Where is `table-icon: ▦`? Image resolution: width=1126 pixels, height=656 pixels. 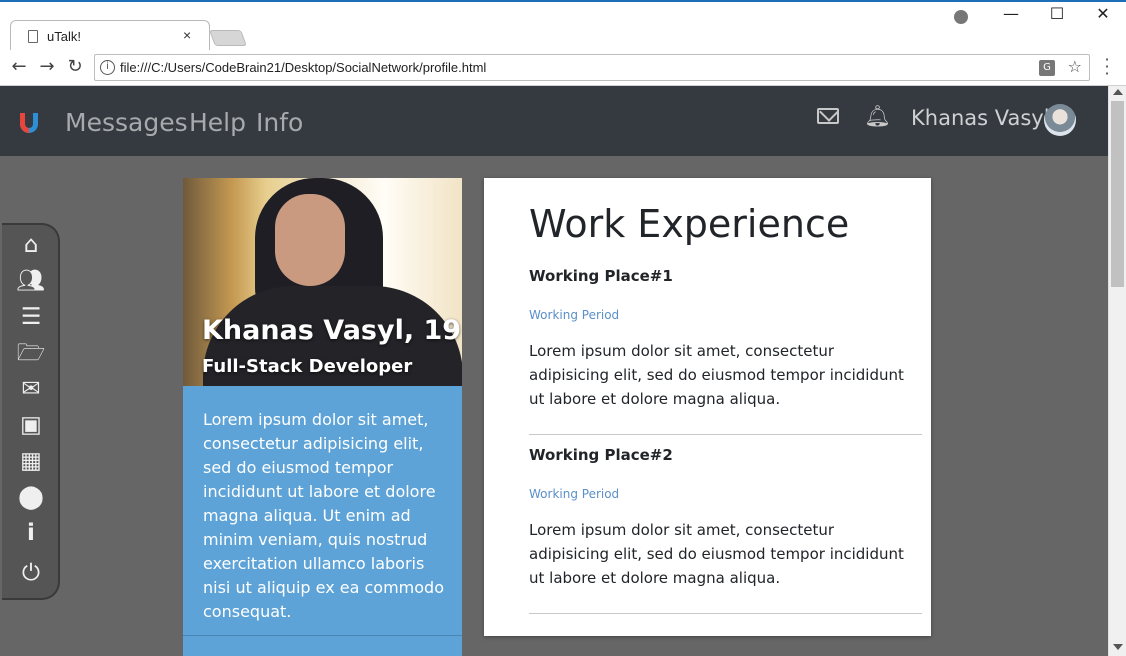
table-icon: ▦ is located at coordinates (31, 461).